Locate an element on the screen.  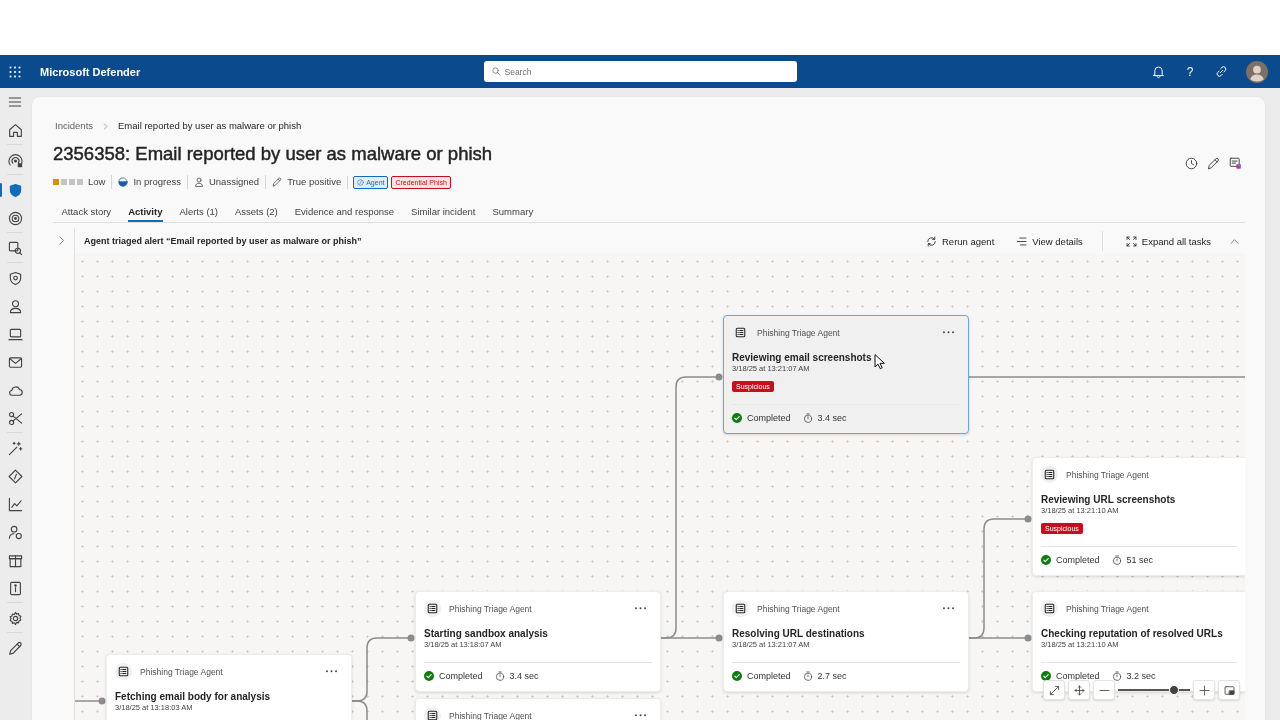
tab: Similar incident is located at coordinates (443, 211).